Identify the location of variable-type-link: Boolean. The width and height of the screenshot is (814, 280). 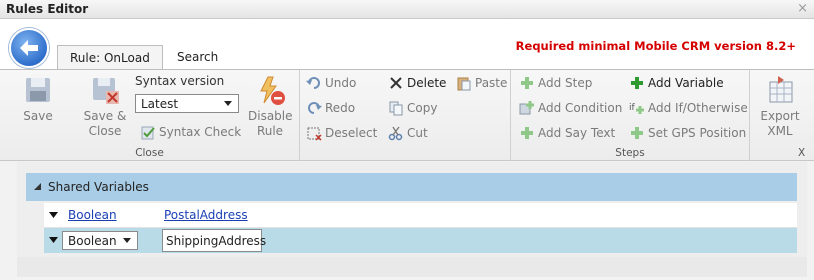
(92, 215).